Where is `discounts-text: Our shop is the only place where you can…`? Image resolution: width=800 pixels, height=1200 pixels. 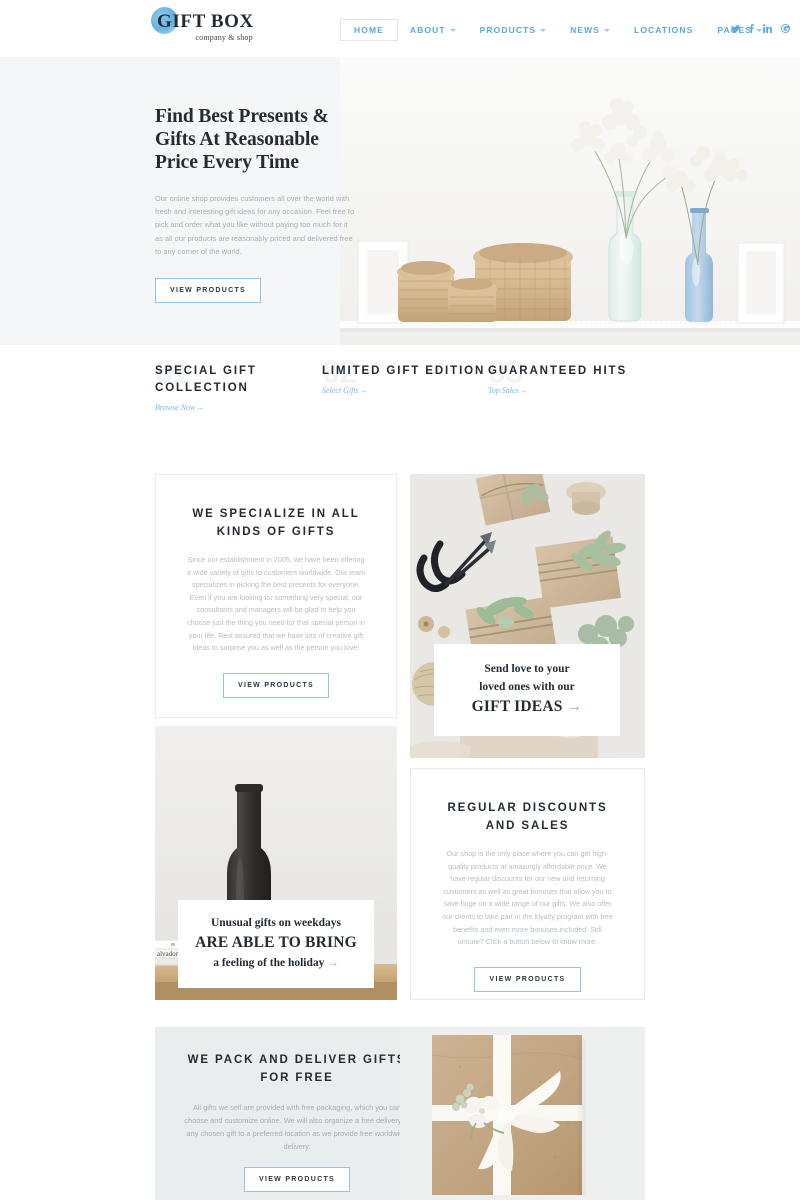 discounts-text: Our shop is the only place where you can… is located at coordinates (527, 898).